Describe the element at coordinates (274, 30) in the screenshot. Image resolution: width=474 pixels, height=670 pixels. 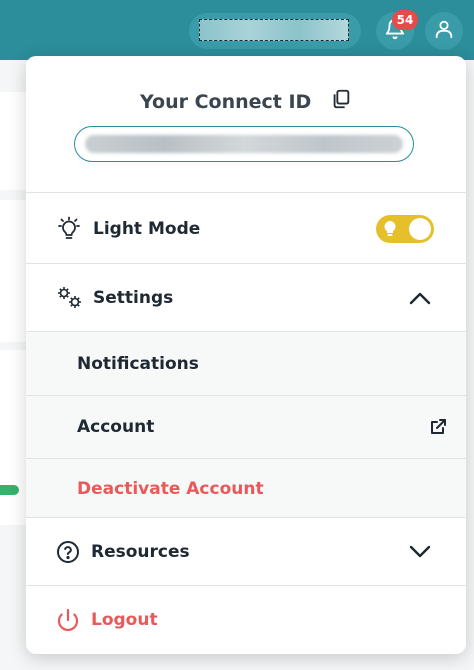
I see `search-input` at that location.